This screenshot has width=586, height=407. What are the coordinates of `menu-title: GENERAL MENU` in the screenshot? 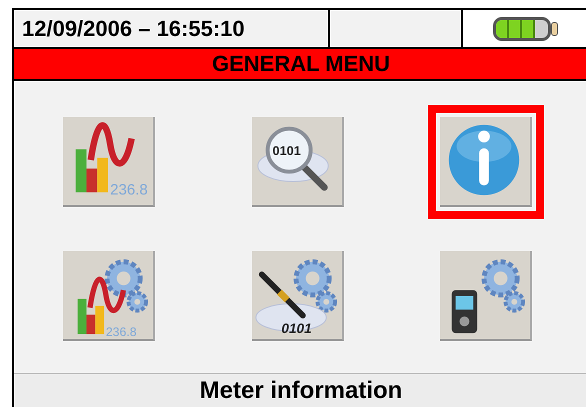 It's located at (300, 65).